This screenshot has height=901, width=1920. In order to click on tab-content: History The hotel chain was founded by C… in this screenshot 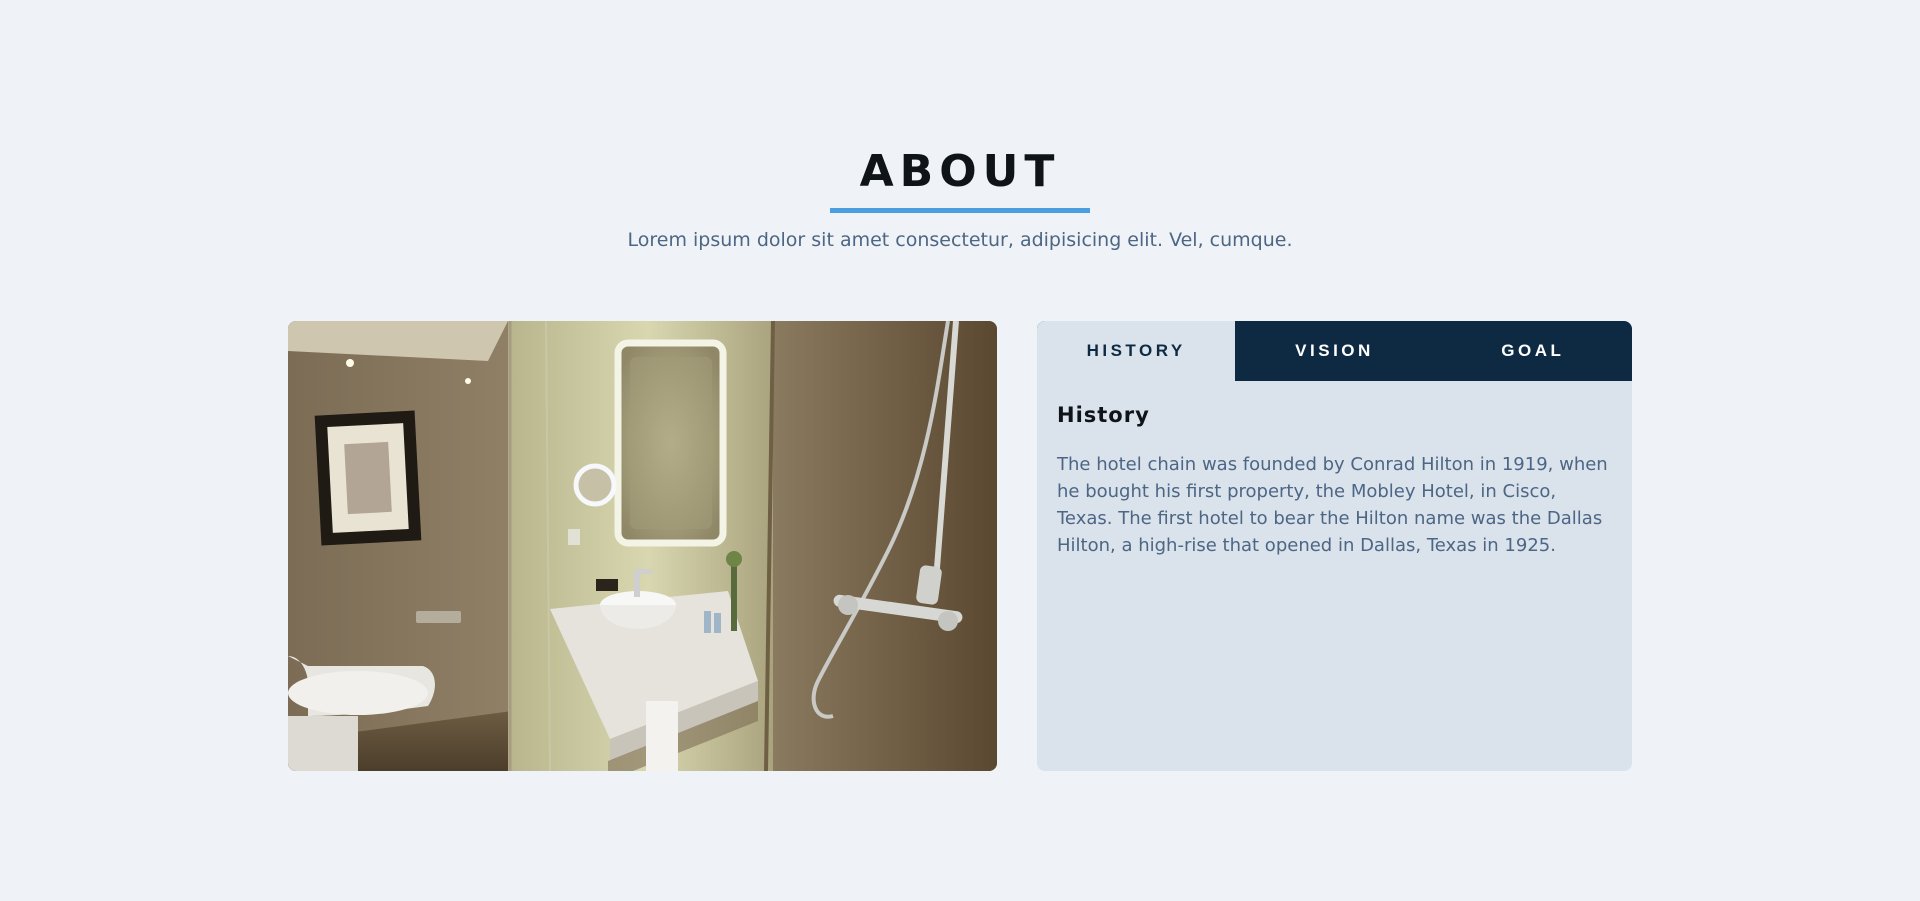, I will do `click(1334, 470)`.